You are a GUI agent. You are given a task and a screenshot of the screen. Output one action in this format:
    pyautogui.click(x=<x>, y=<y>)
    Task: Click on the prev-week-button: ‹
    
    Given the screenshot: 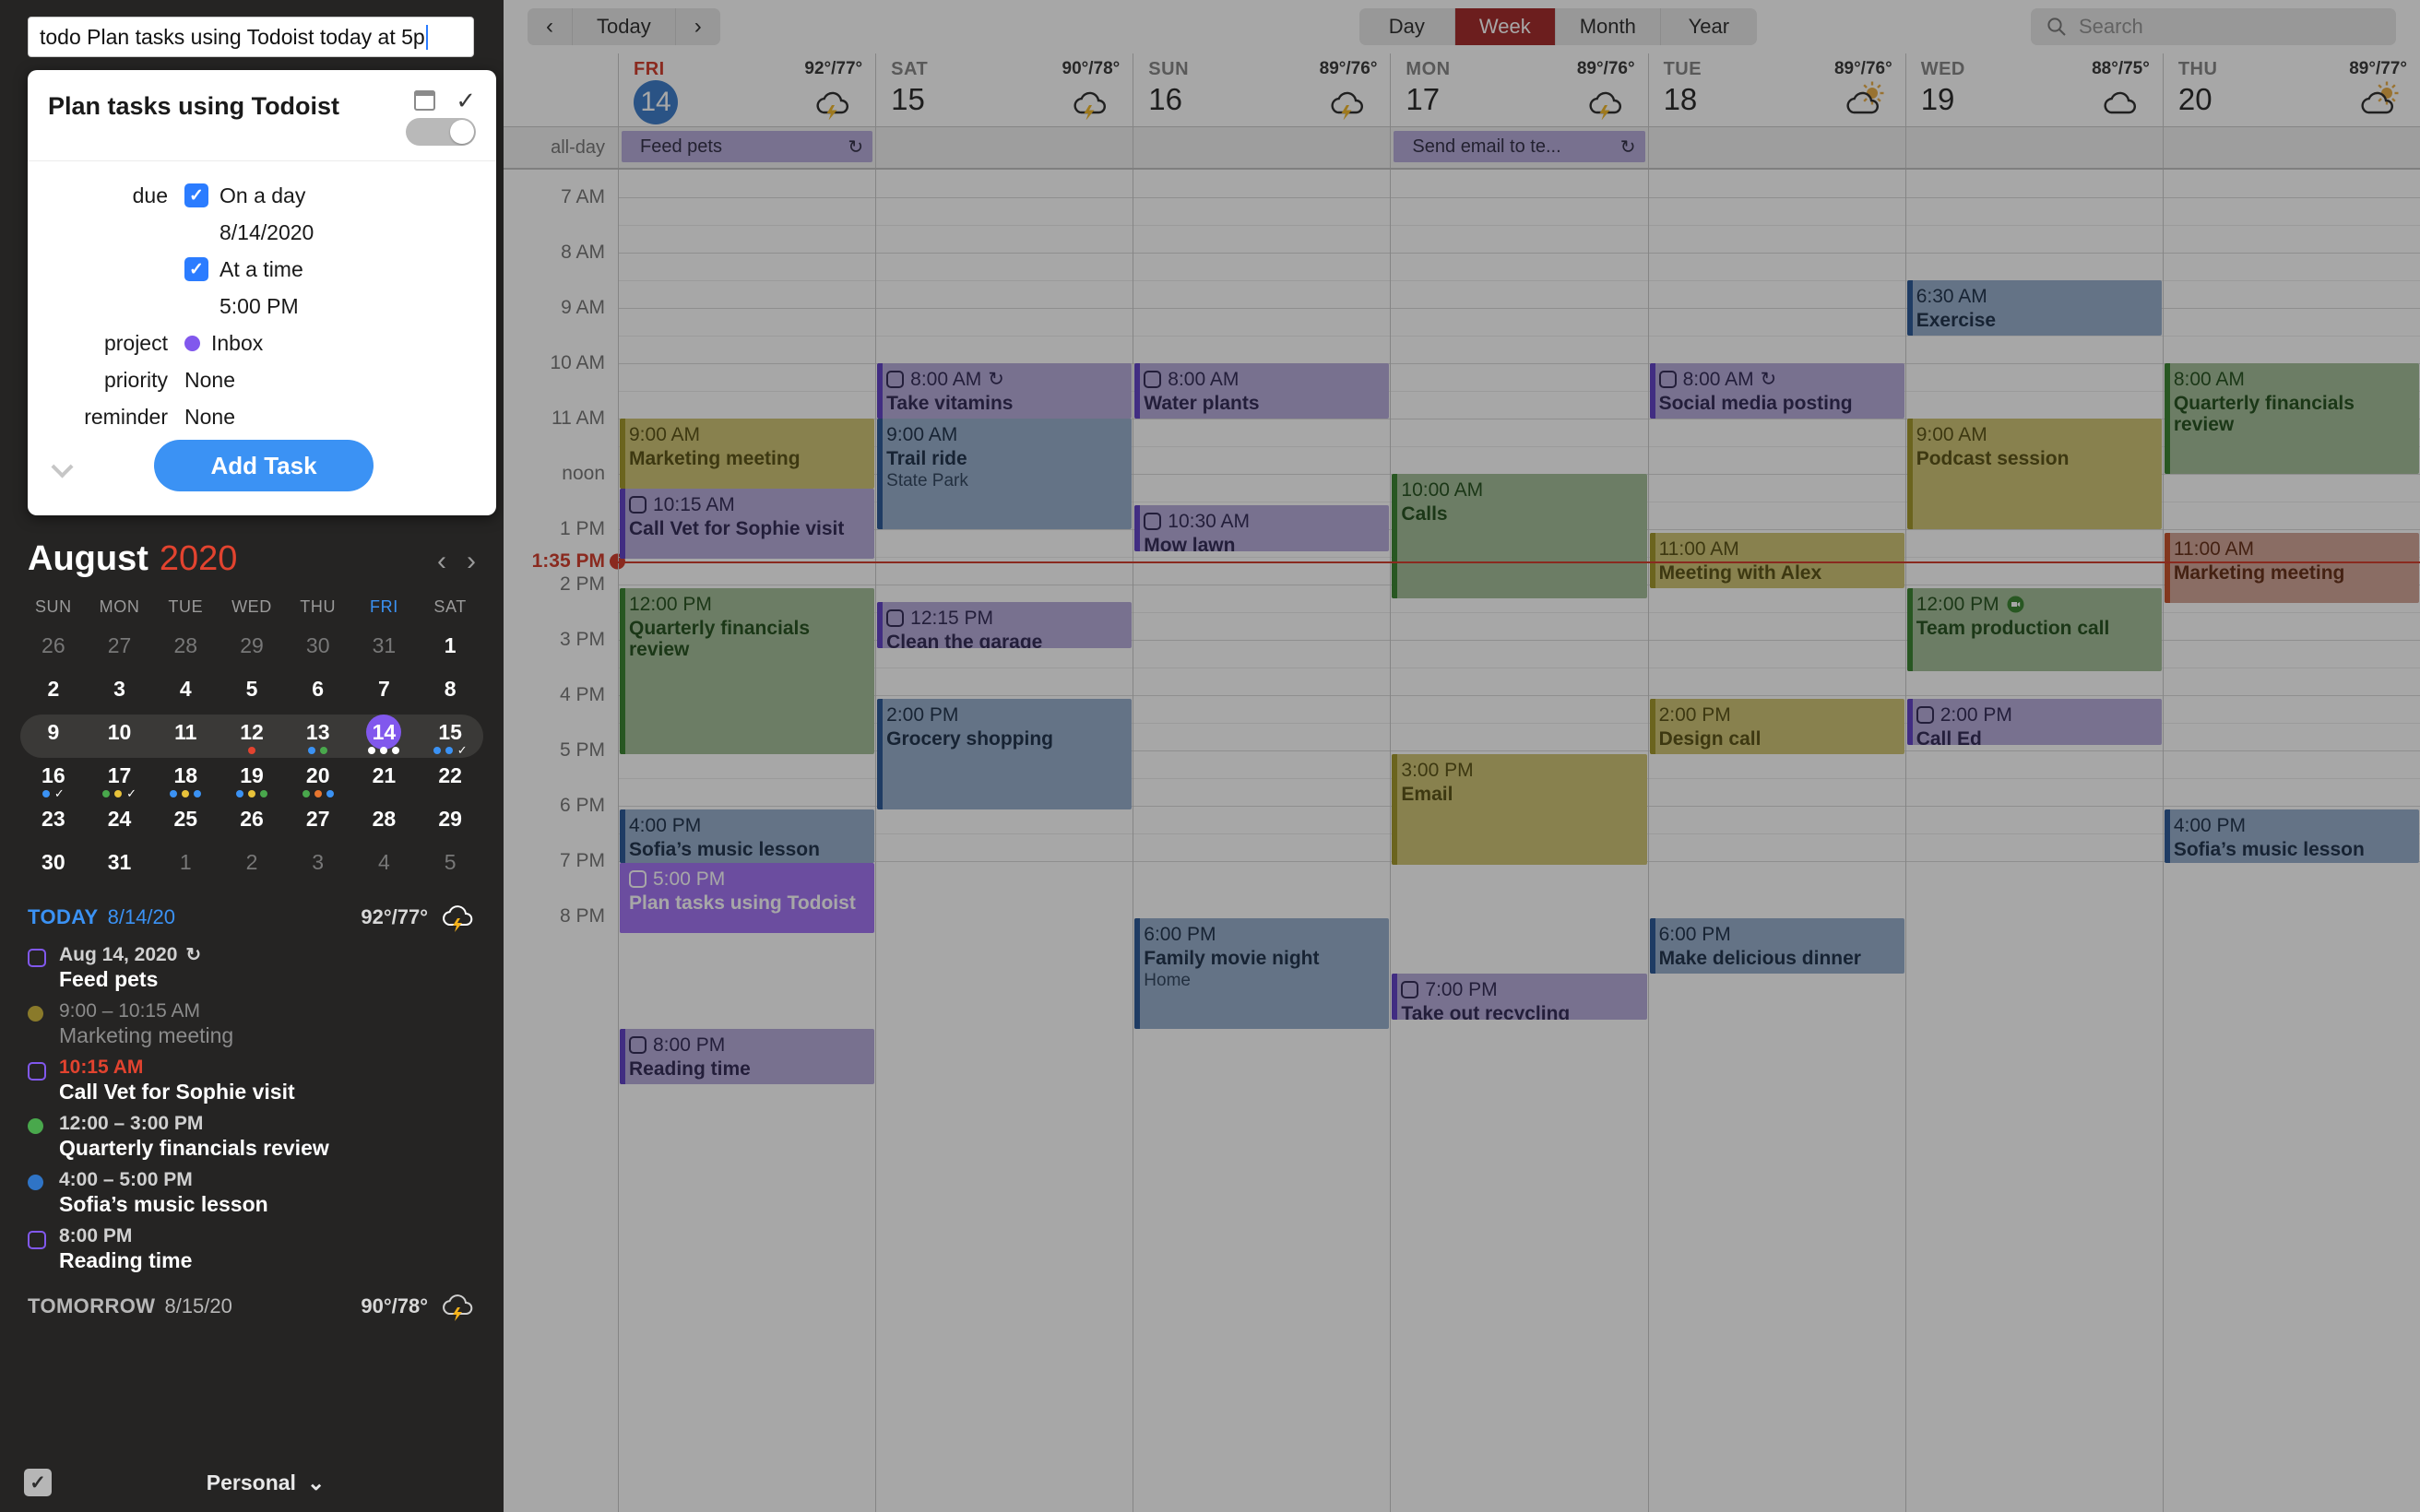 What is the action you would take?
    pyautogui.click(x=550, y=26)
    